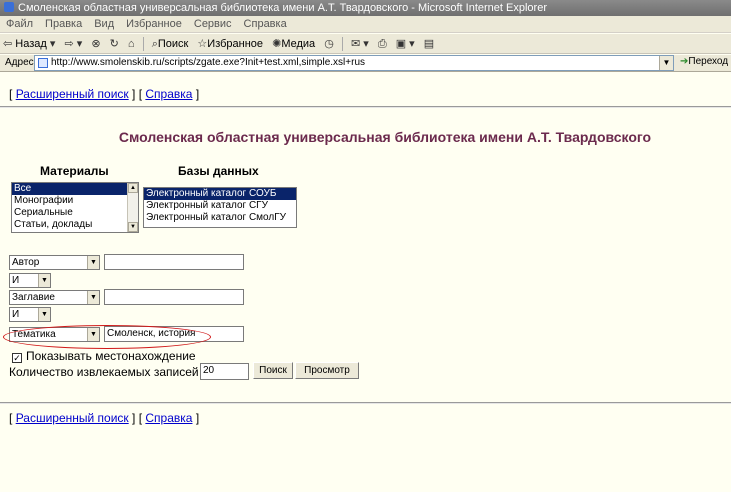  What do you see at coordinates (154, 23) in the screenshot?
I see `menu-favorites: Избранное` at bounding box center [154, 23].